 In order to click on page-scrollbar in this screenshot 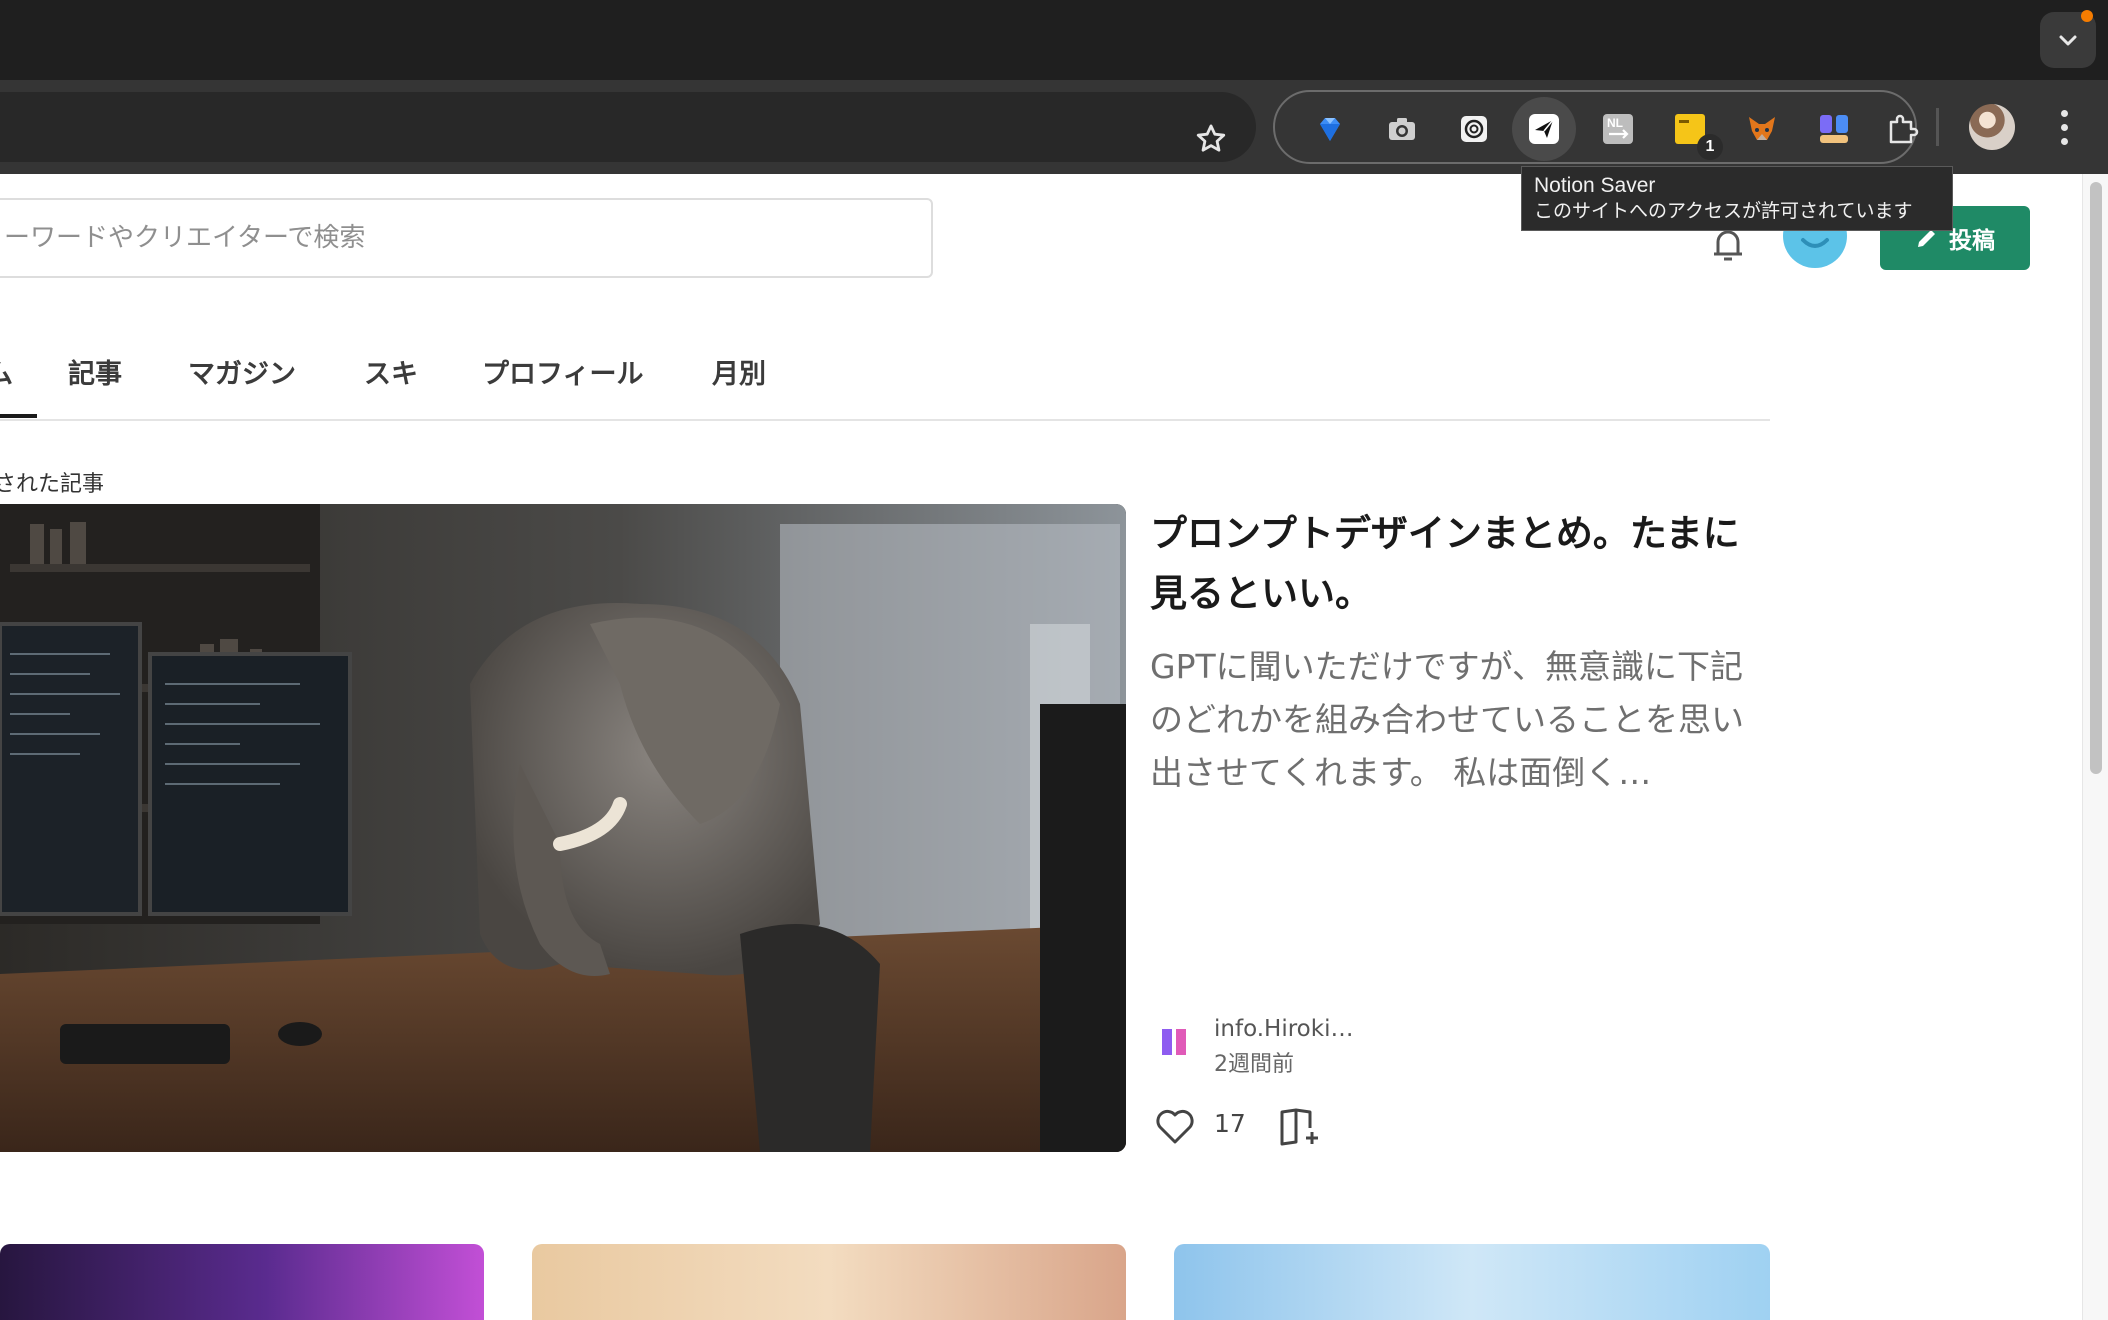, I will do `click(2095, 747)`.